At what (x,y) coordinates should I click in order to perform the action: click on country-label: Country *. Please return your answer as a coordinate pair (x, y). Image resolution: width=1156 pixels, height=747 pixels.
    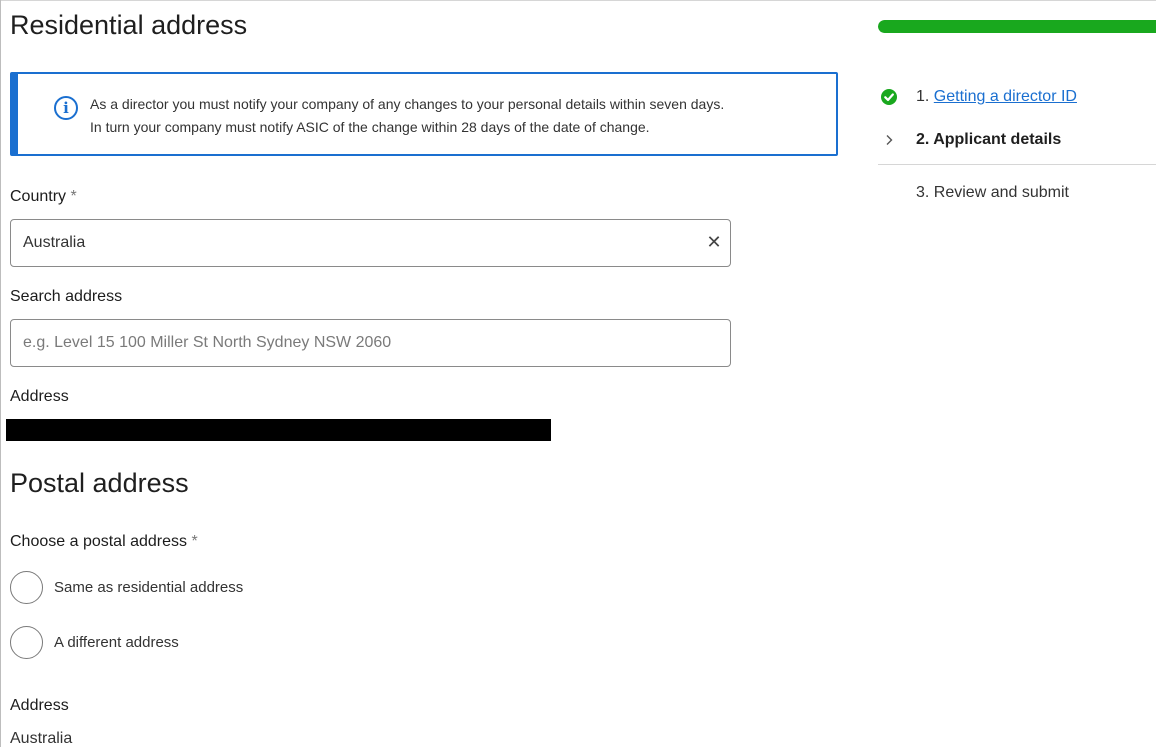
    Looking at the image, I should click on (43, 197).